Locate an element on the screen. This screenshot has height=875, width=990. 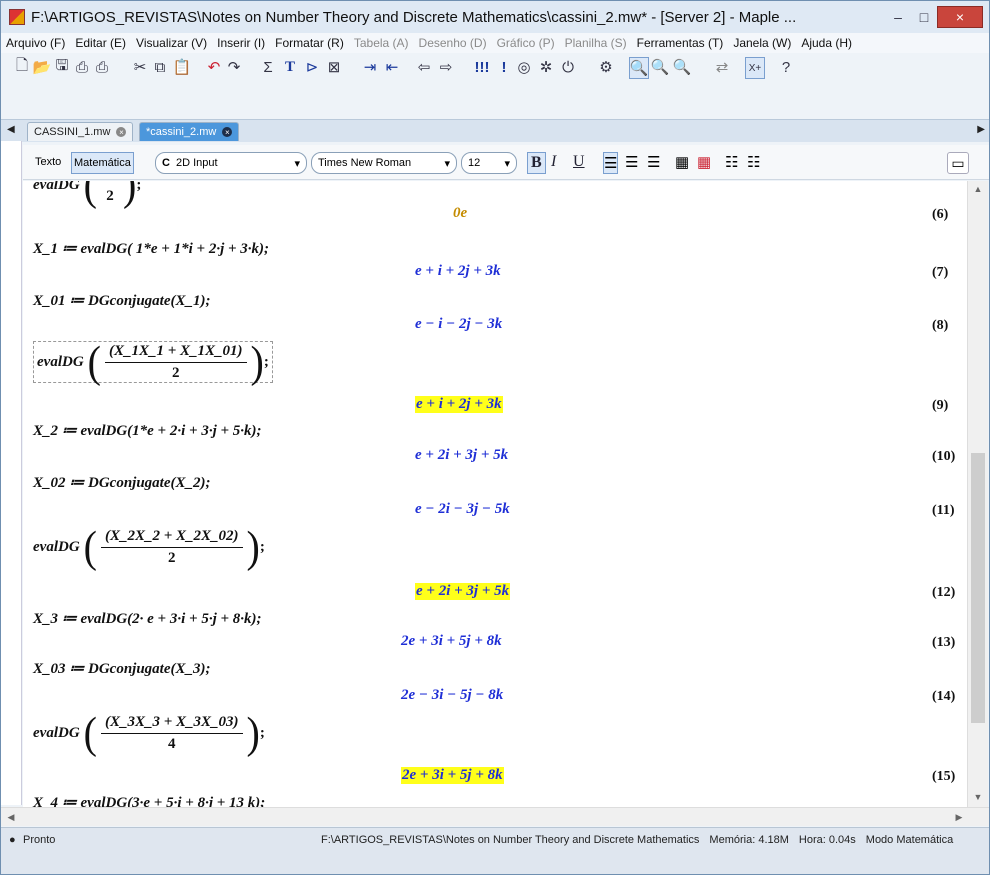
chevron-down-icon: ▾ is located at coordinates (297, 163).